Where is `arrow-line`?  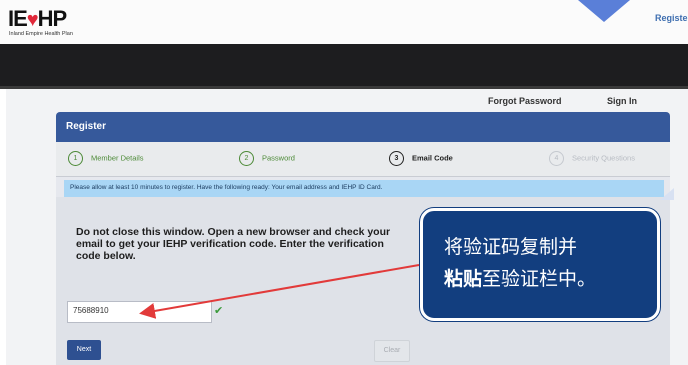 arrow-line is located at coordinates (279, 291).